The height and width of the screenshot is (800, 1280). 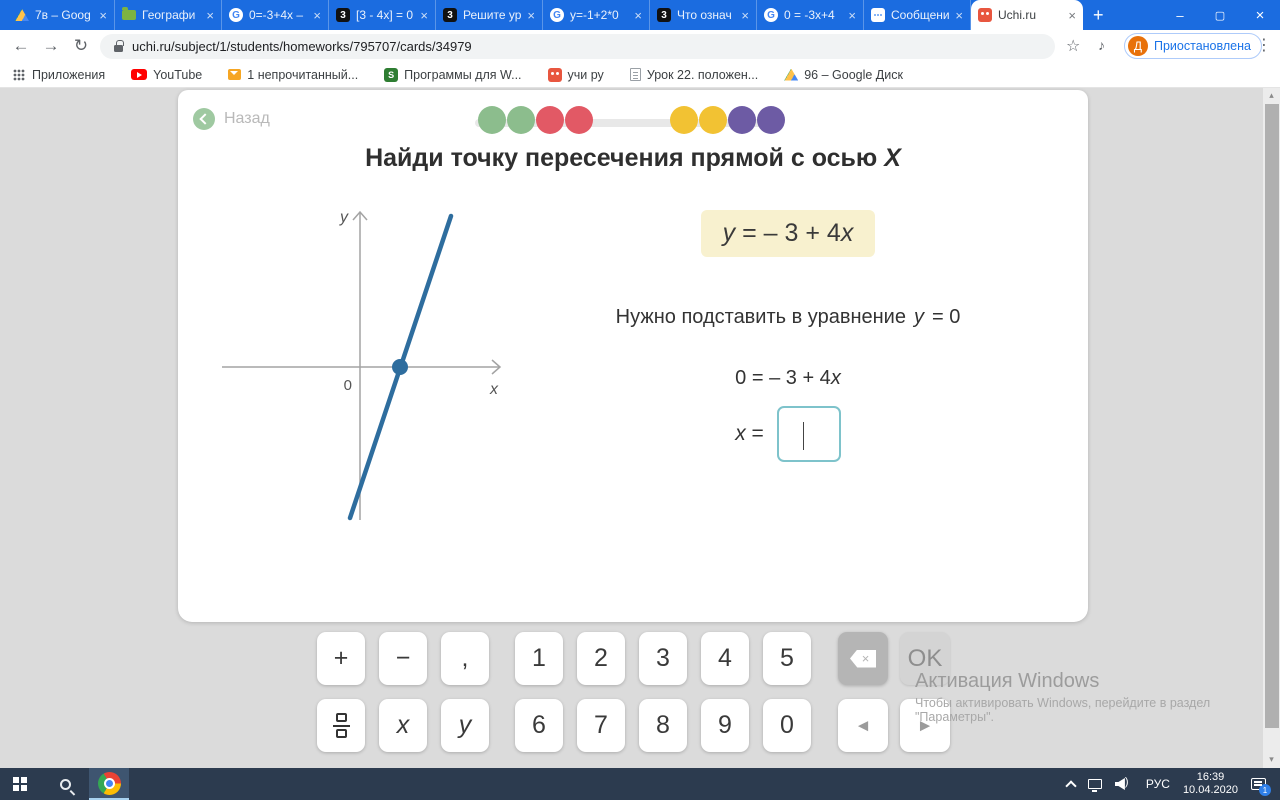 I want to click on tab-uchi-active: Uchi.ru ×, so click(x=1027, y=15).